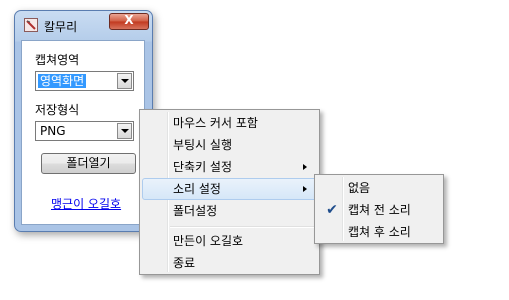  I want to click on menu-item-author: 만든이 오길호, so click(229, 241).